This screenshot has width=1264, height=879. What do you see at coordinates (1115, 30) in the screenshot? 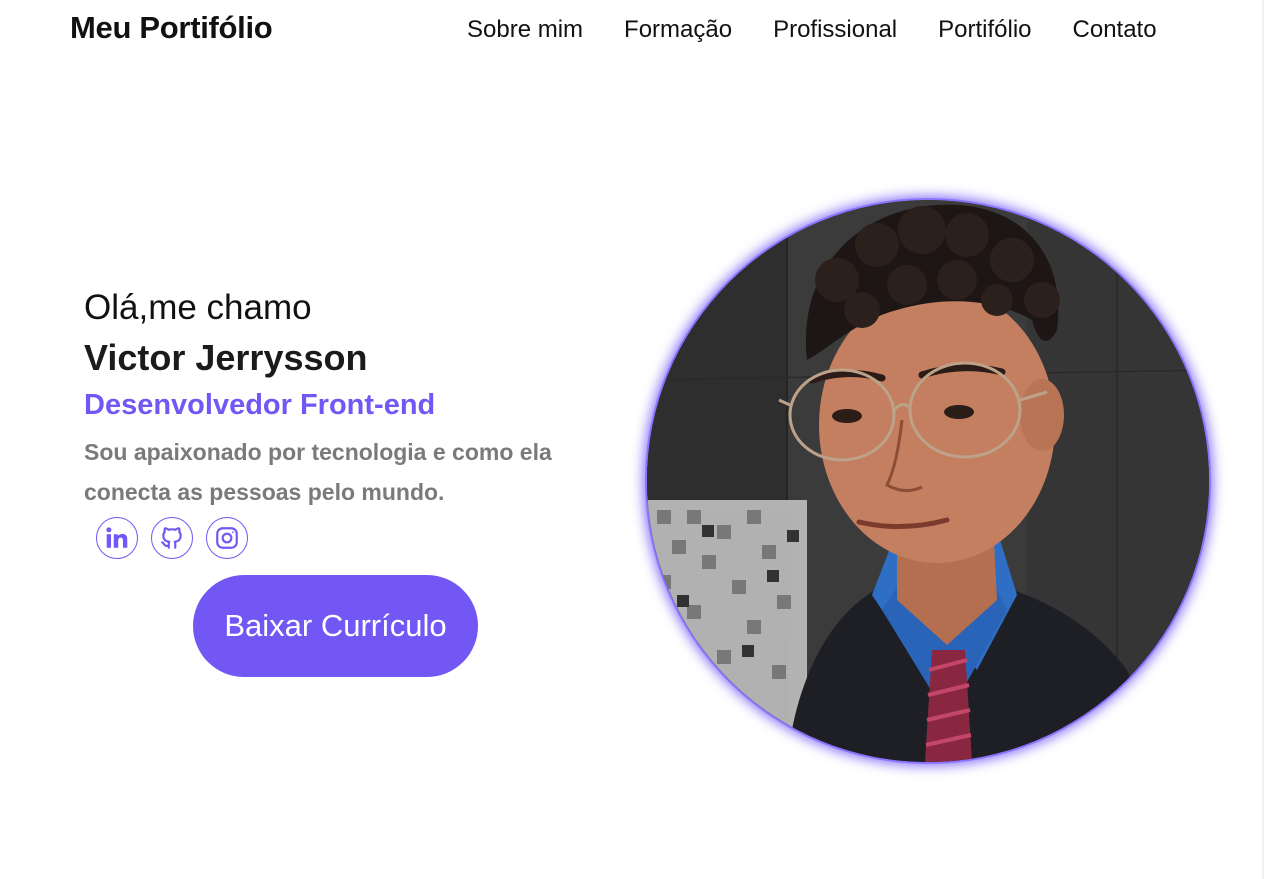
I see `nav-link-contato: Contato` at bounding box center [1115, 30].